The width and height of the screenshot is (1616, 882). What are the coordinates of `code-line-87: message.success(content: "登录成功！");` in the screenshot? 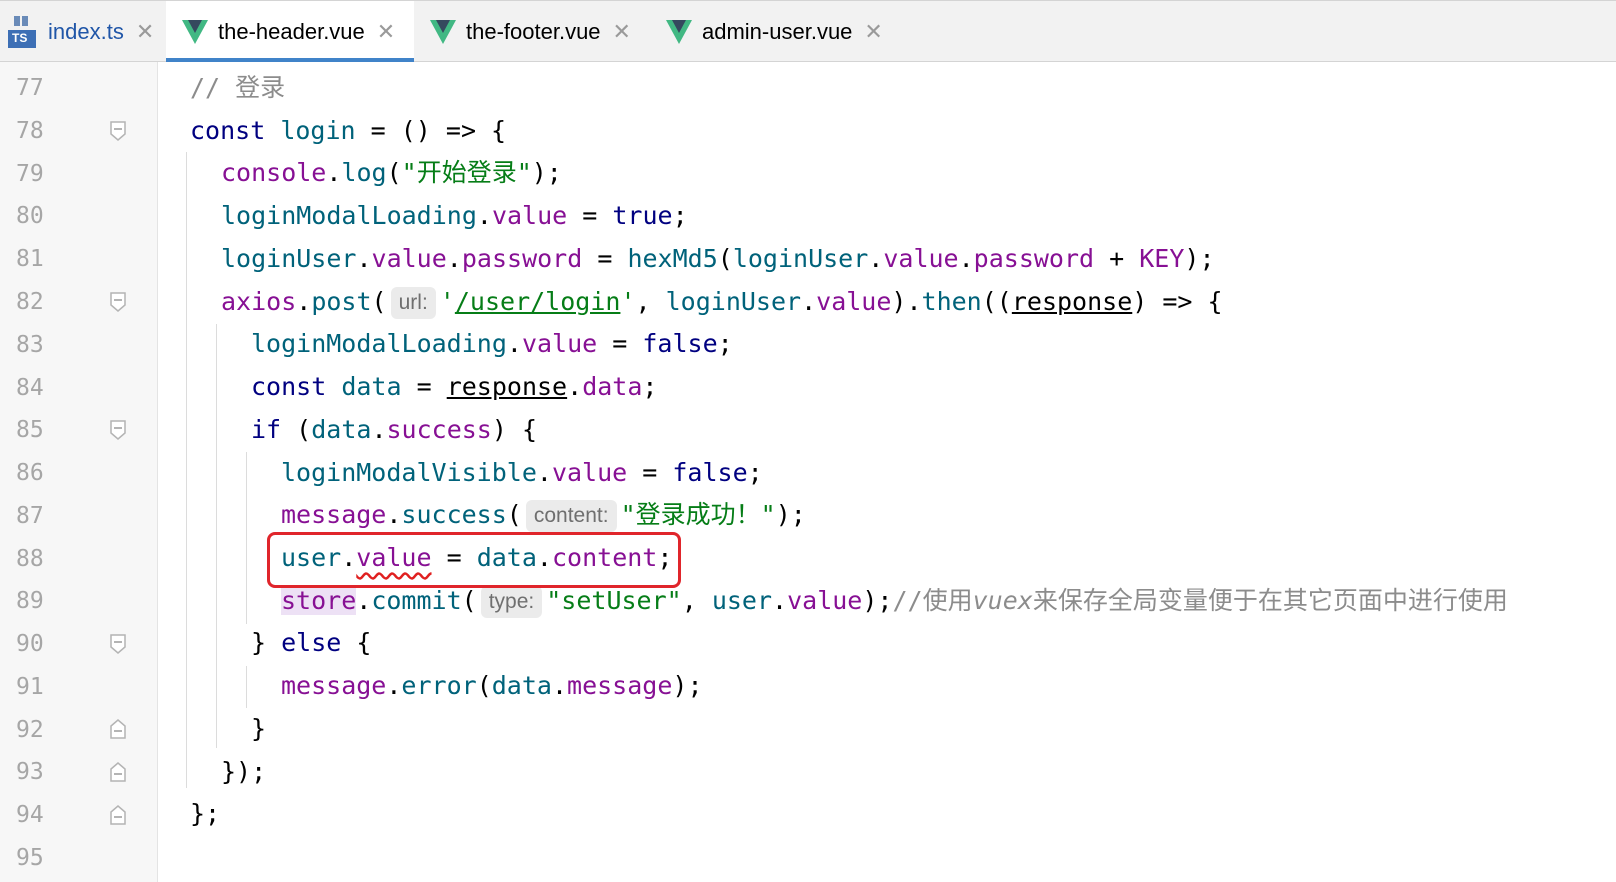 It's located at (543, 515).